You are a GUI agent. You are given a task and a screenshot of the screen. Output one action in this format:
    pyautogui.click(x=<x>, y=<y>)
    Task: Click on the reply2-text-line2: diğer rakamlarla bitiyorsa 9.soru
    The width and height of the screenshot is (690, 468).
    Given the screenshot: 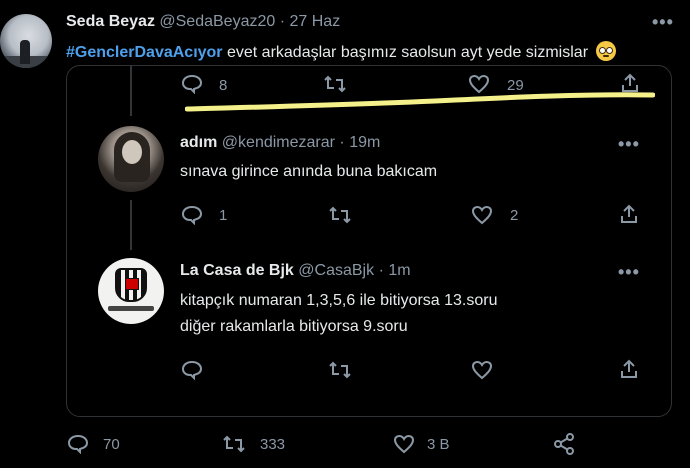 What is the action you would take?
    pyautogui.click(x=294, y=326)
    